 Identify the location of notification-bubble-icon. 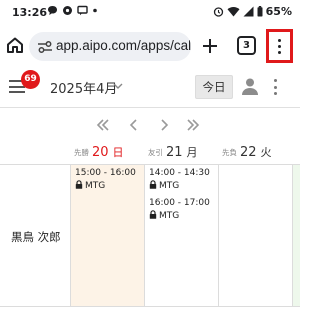
(52, 10).